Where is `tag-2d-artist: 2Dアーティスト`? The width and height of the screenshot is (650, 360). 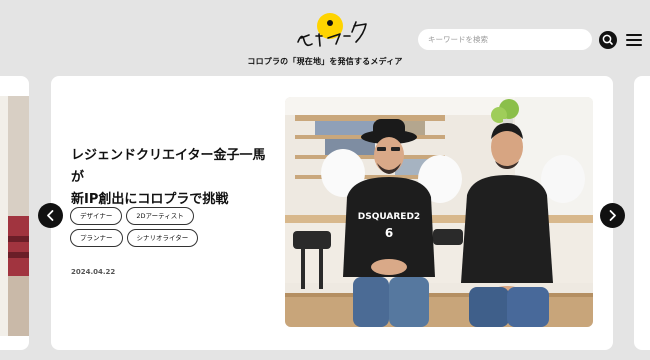
tag-2d-artist: 2Dアーティスト is located at coordinates (160, 216).